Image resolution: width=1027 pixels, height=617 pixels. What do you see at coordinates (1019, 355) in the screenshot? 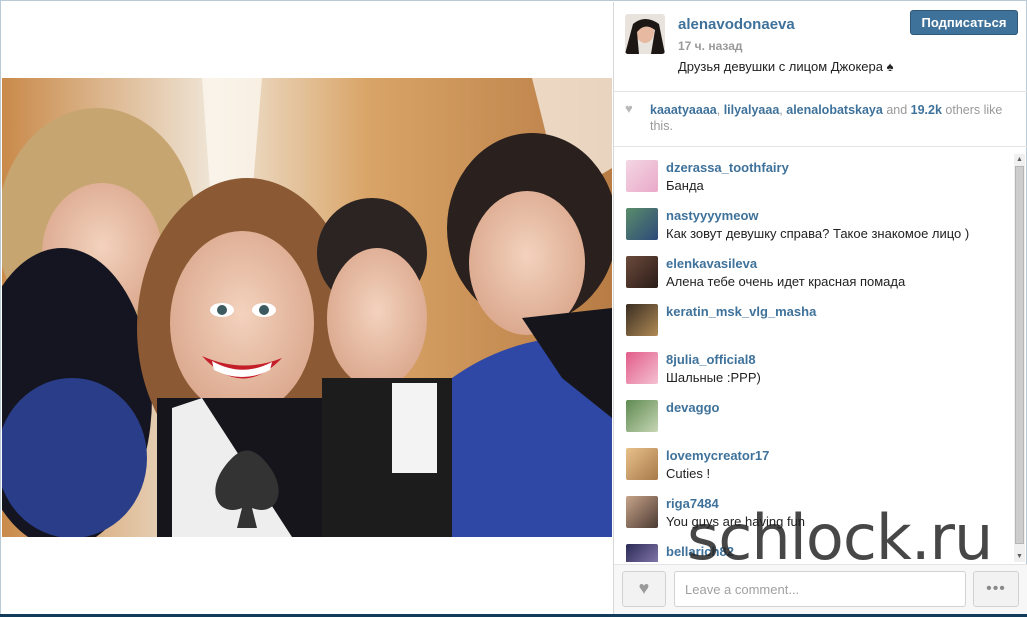
I see `scrollbar-thumb` at bounding box center [1019, 355].